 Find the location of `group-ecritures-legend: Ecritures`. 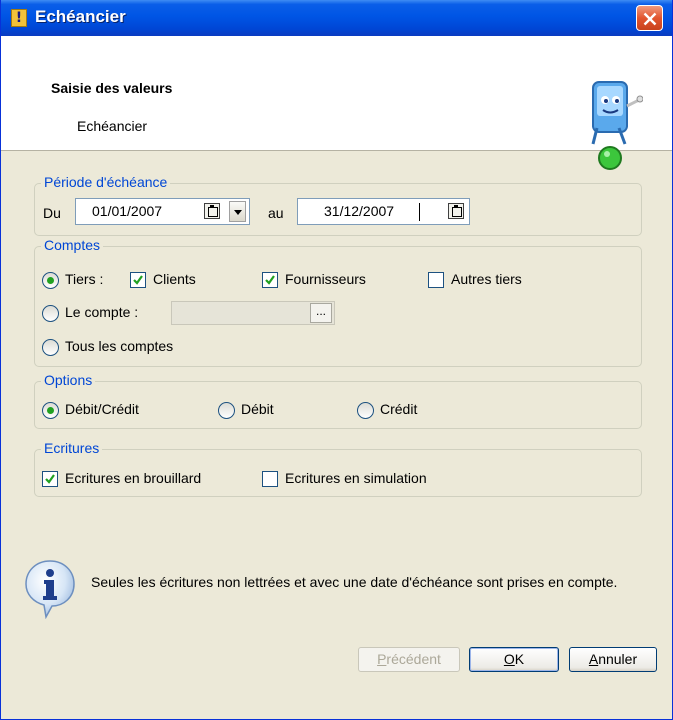

group-ecritures-legend: Ecritures is located at coordinates (72, 448).